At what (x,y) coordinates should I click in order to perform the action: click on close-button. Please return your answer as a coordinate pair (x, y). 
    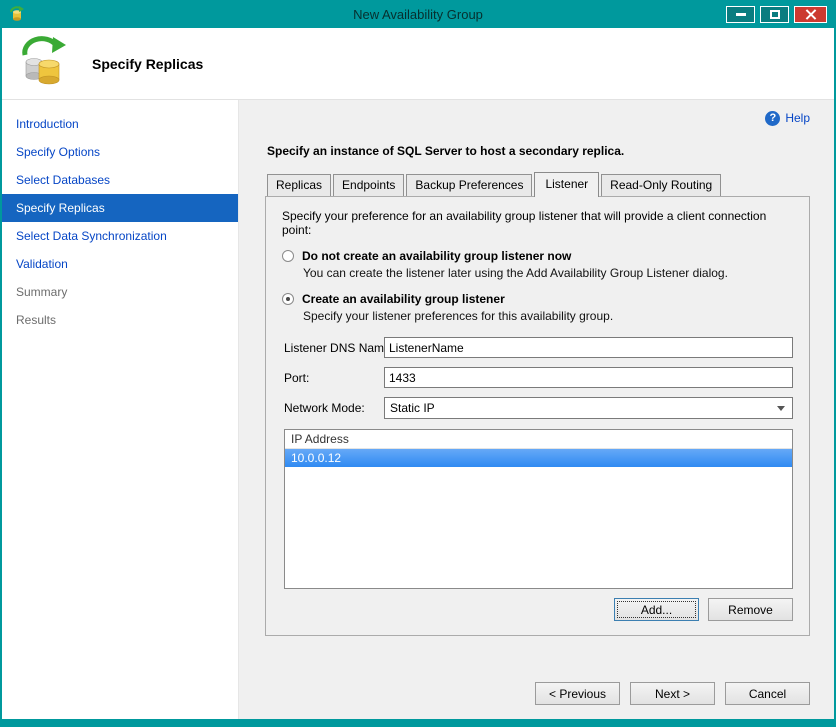
    Looking at the image, I should click on (810, 14).